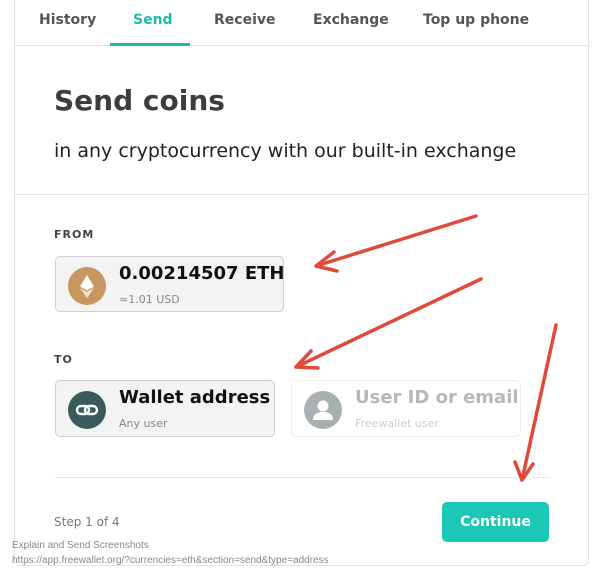 This screenshot has height=579, width=599. I want to click on to-label: TO, so click(63, 359).